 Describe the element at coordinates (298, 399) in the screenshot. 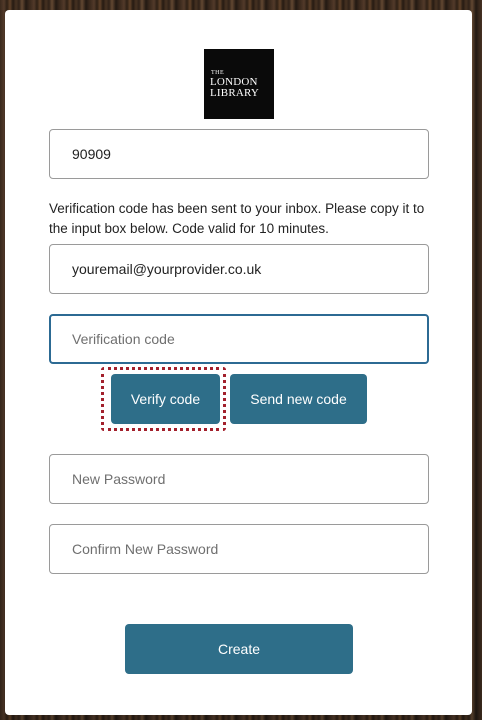

I see `send-new-code-button: Send new code` at that location.